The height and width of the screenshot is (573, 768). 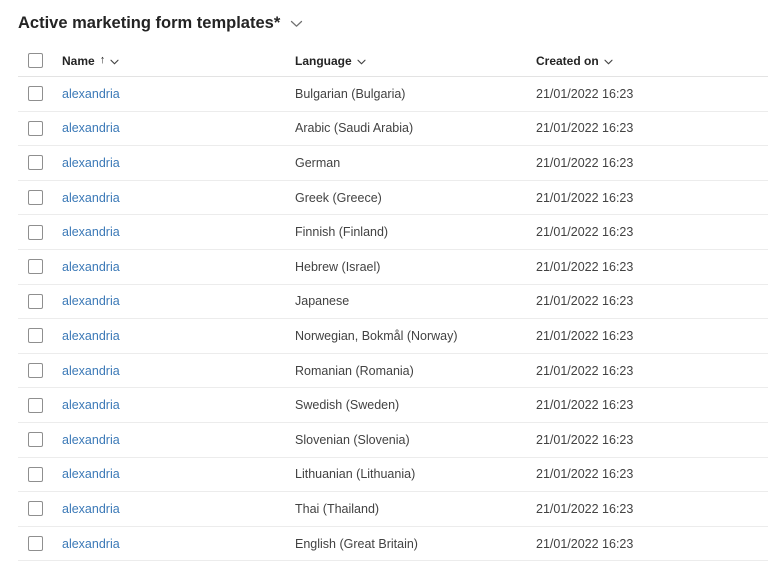 I want to click on page-title: Active marketing form templates*, so click(x=149, y=23).